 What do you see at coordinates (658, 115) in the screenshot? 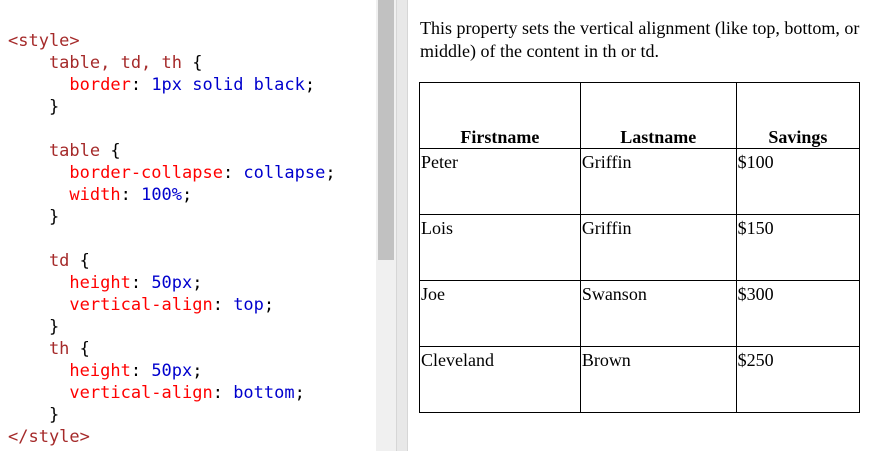
I see `header-lastname: Lastname` at bounding box center [658, 115].